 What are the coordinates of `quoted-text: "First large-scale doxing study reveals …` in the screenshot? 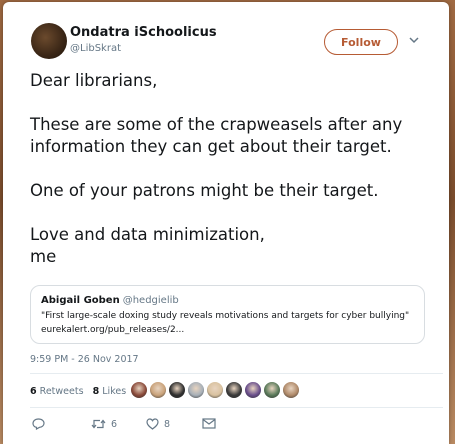 It's located at (225, 316).